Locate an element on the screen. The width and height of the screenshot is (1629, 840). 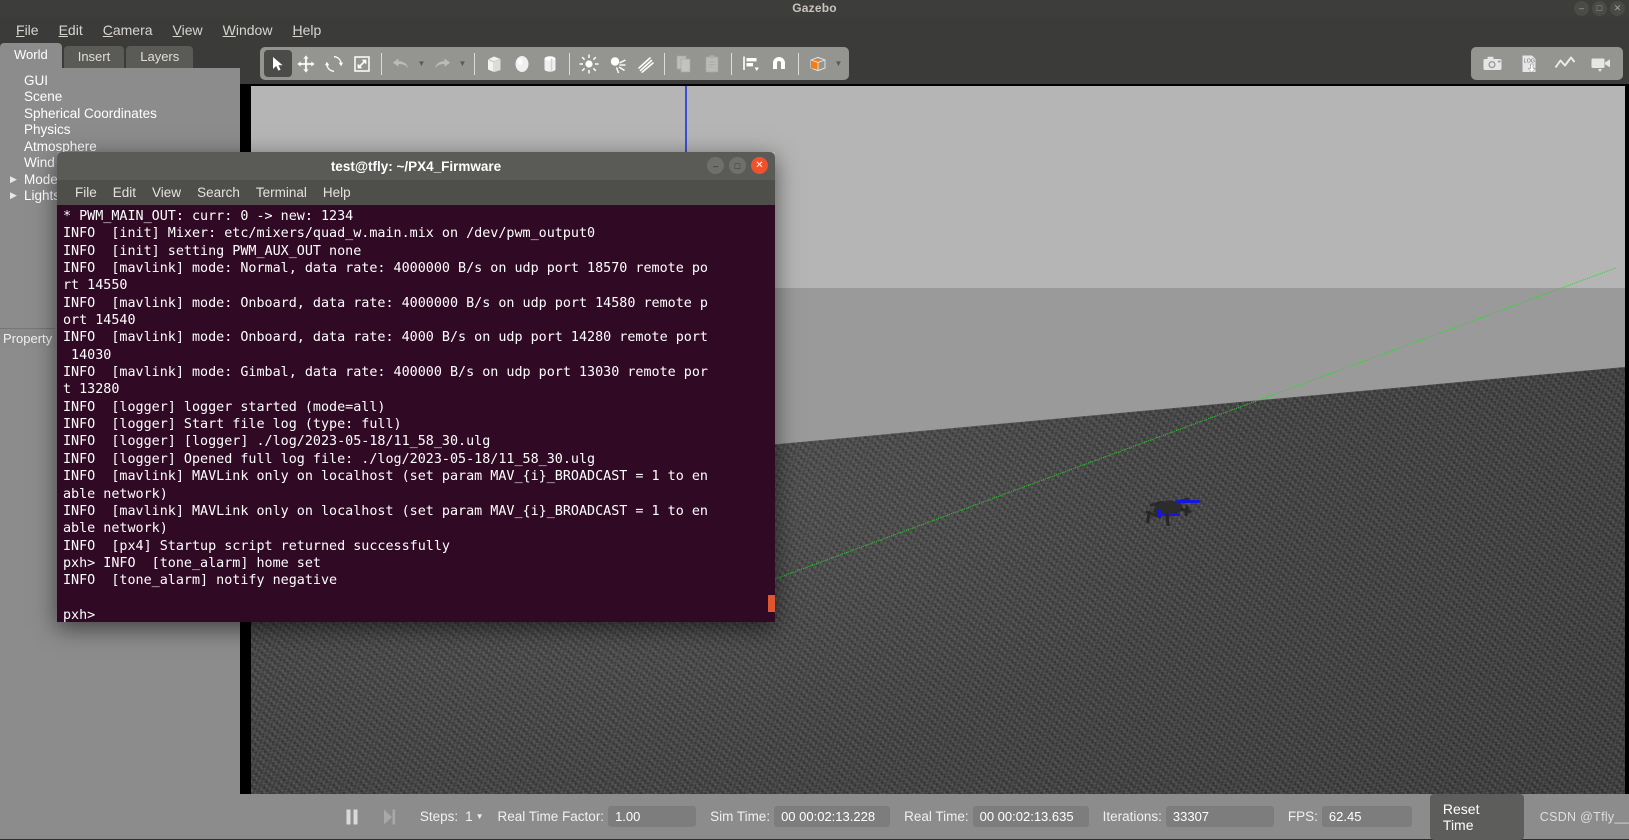
translate-mode-button is located at coordinates (306, 63).